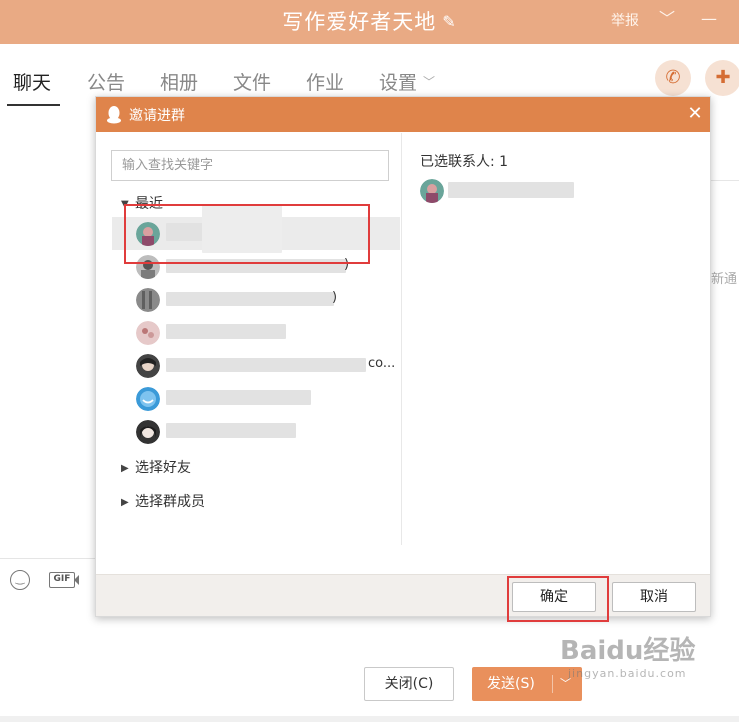 Image resolution: width=739 pixels, height=722 pixels. I want to click on add-message-button: ✚, so click(722, 78).